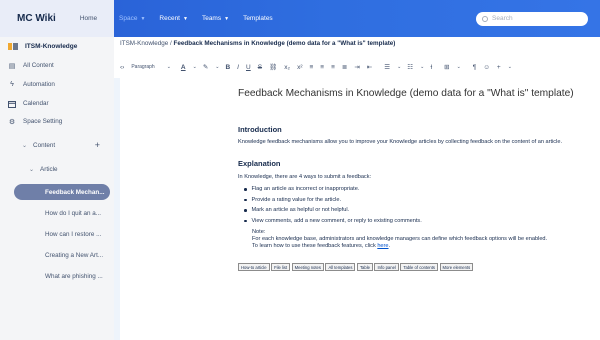  Describe the element at coordinates (259, 232) in the screenshot. I see `note-label: Note:` at that location.